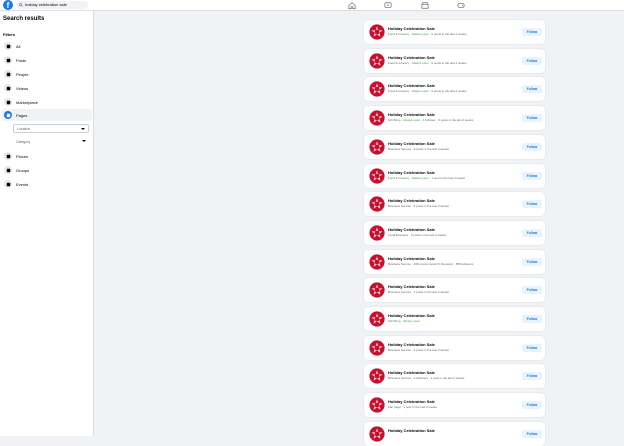  I want to click on filter-item-places: Places, so click(47, 156).